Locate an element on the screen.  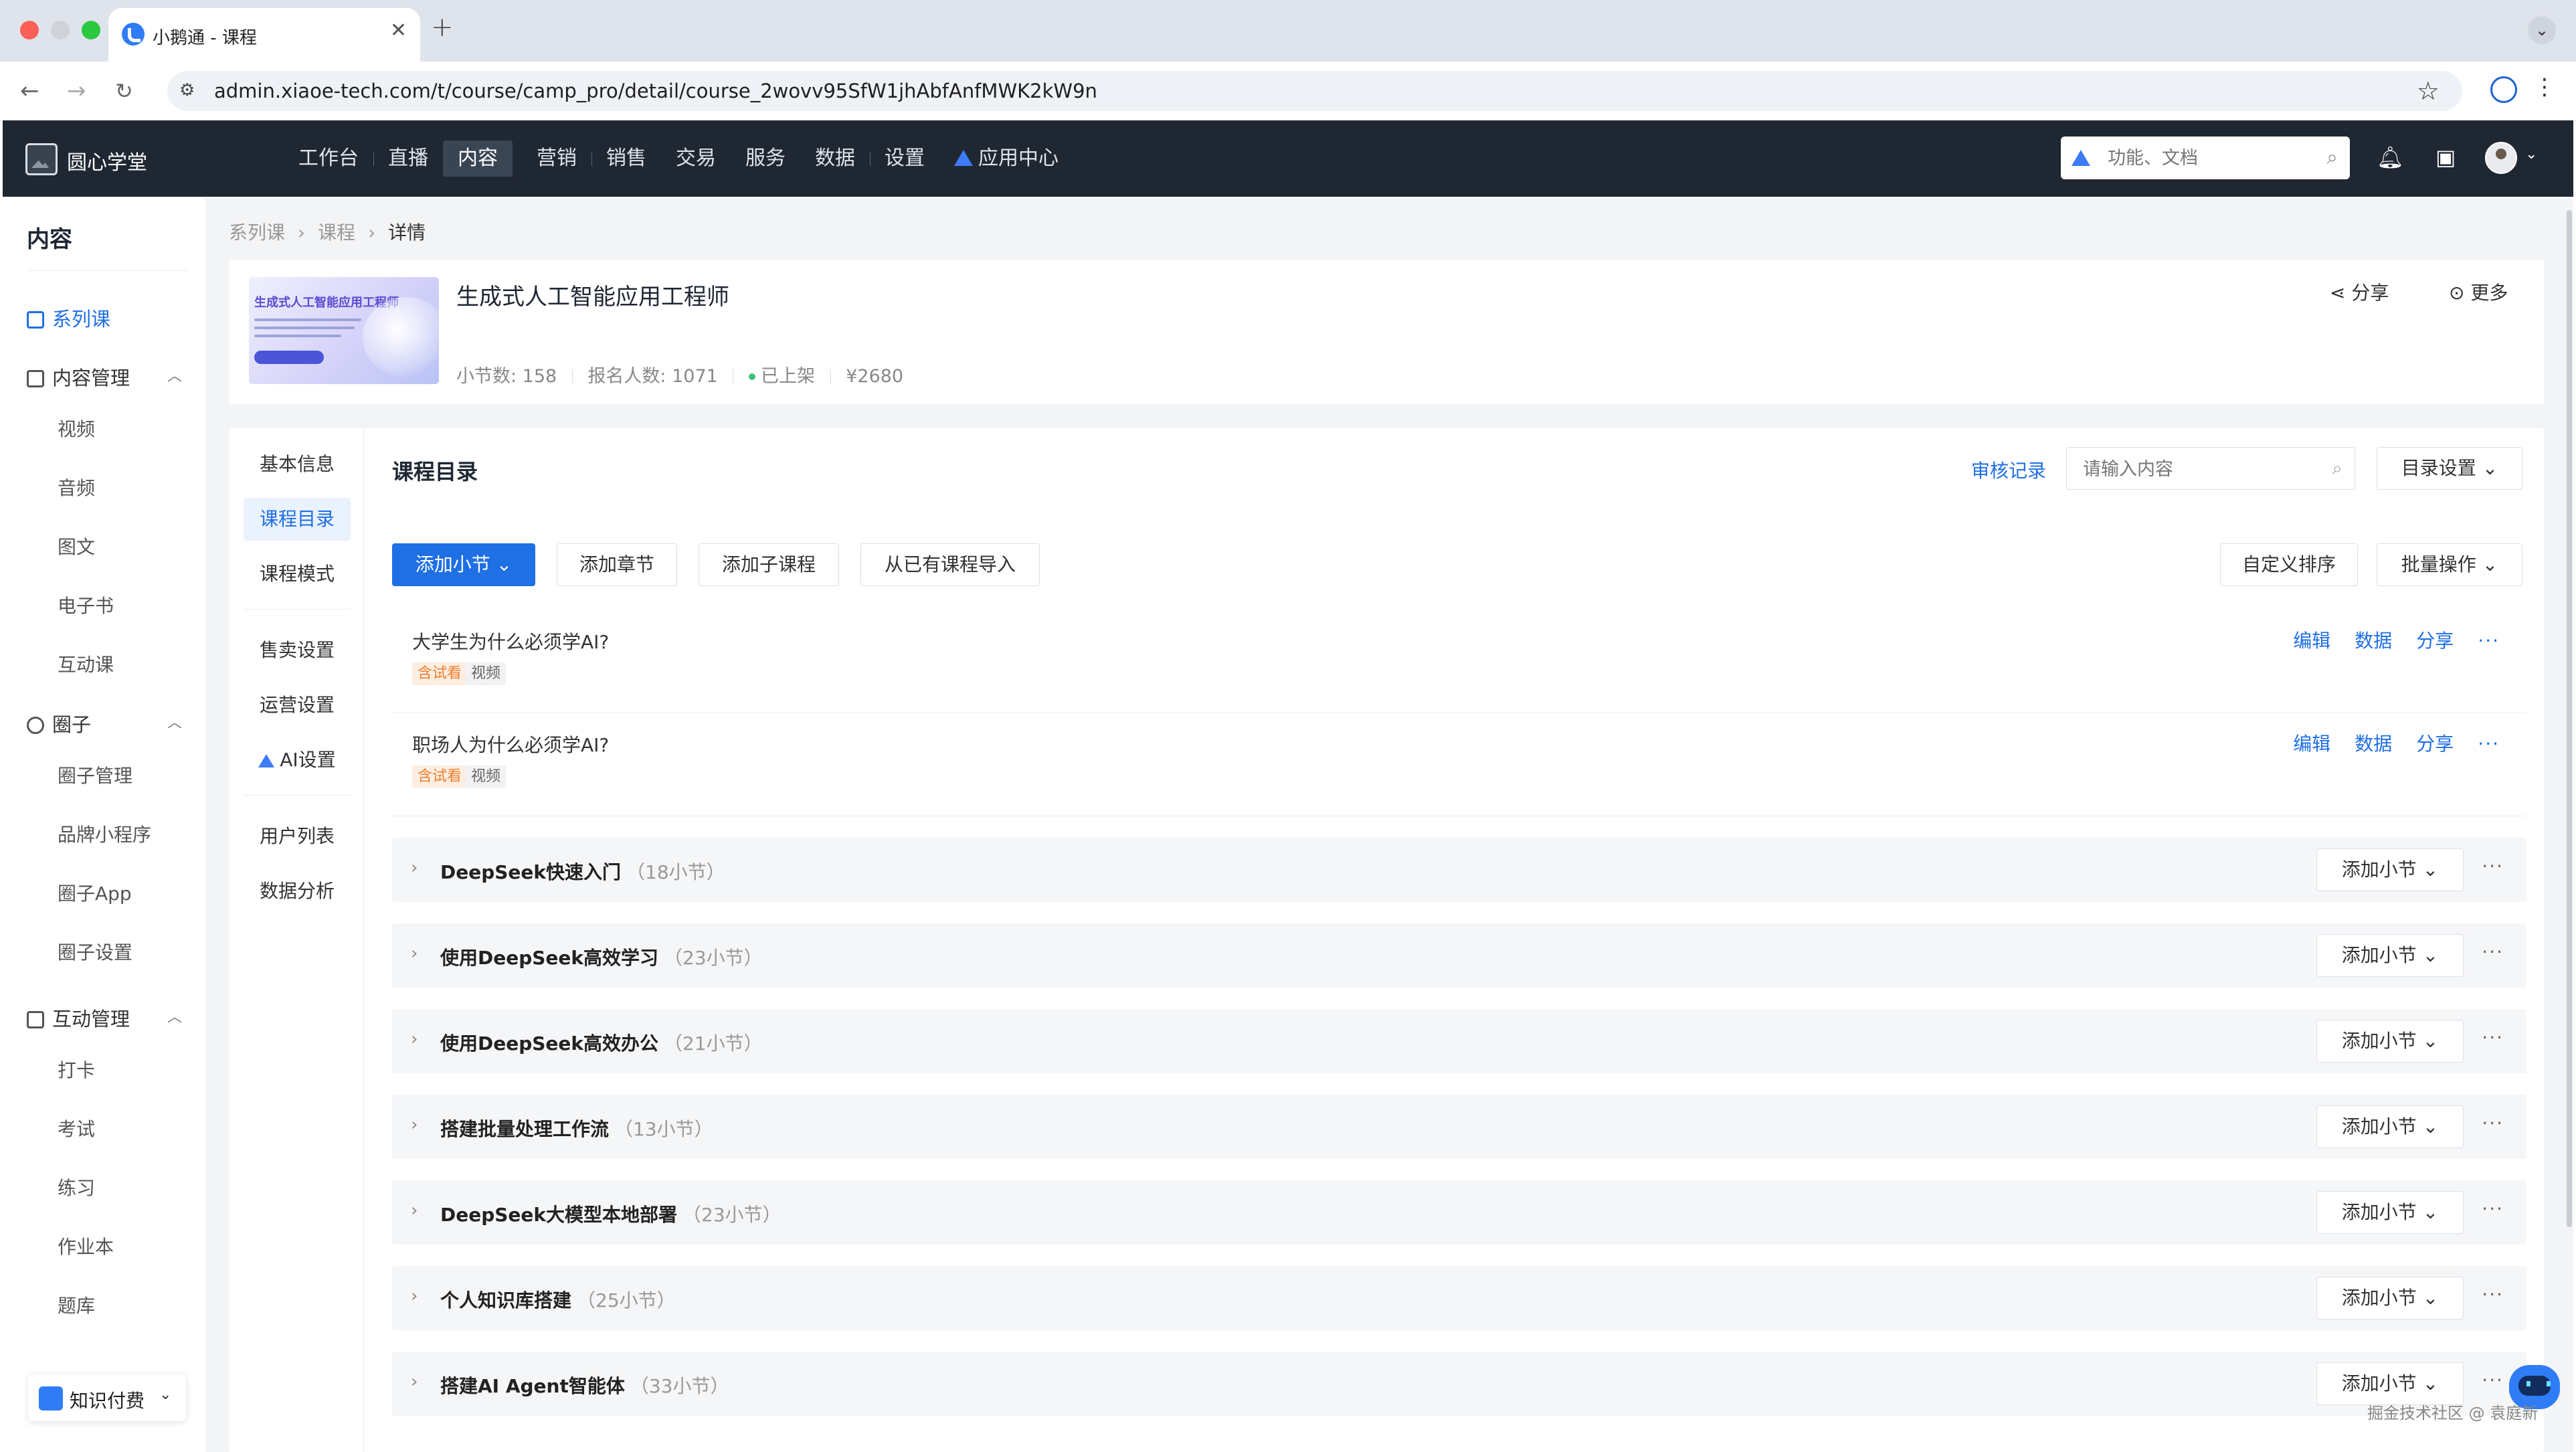
sidebar-group-circle: 圈子 ︿ is located at coordinates (104, 723).